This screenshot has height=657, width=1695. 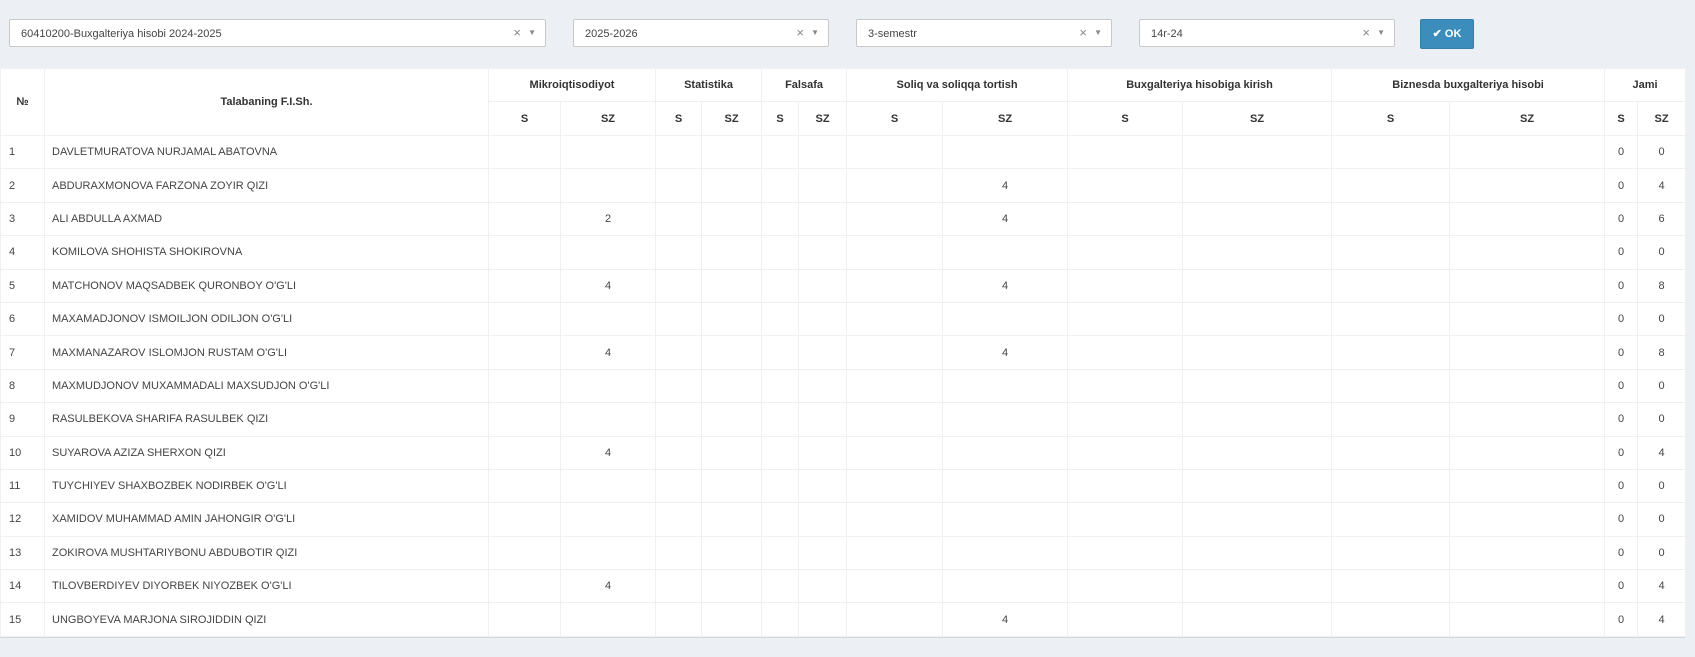 What do you see at coordinates (266, 586) in the screenshot?
I see `student-name: TILOVBERDIYEV DIYORBEK NIYOZBEK O'G'LI` at bounding box center [266, 586].